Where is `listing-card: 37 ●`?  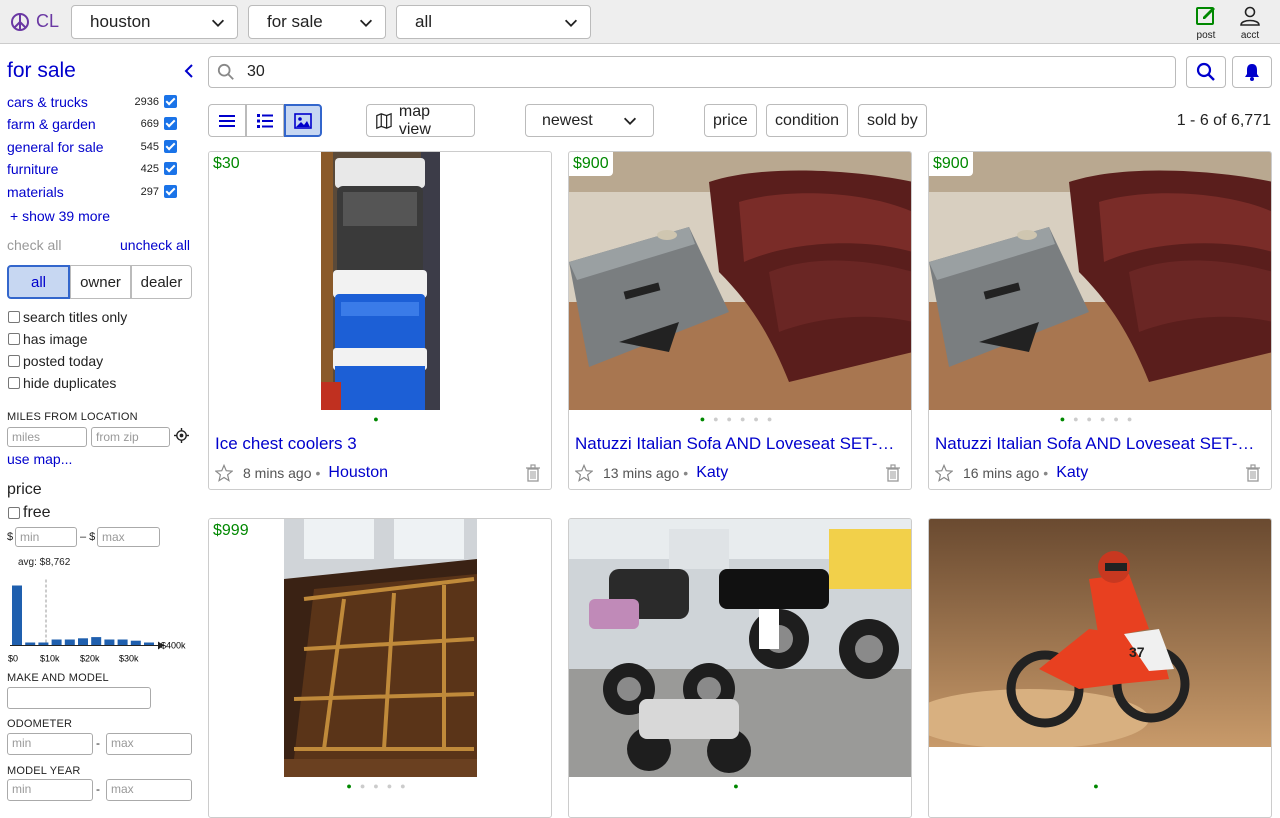 listing-card: 37 ● is located at coordinates (1100, 668).